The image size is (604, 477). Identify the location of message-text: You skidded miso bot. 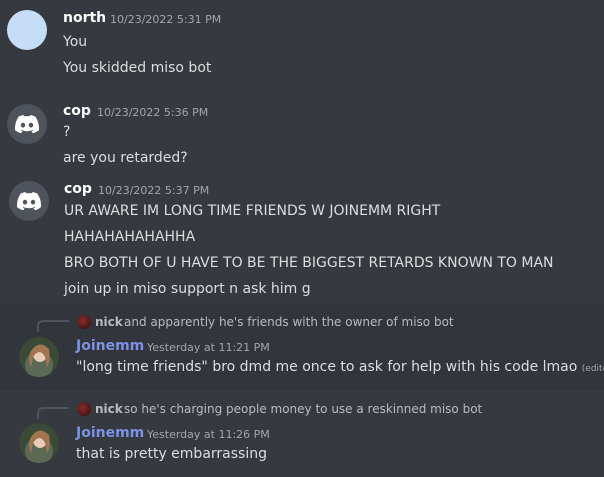
(137, 68).